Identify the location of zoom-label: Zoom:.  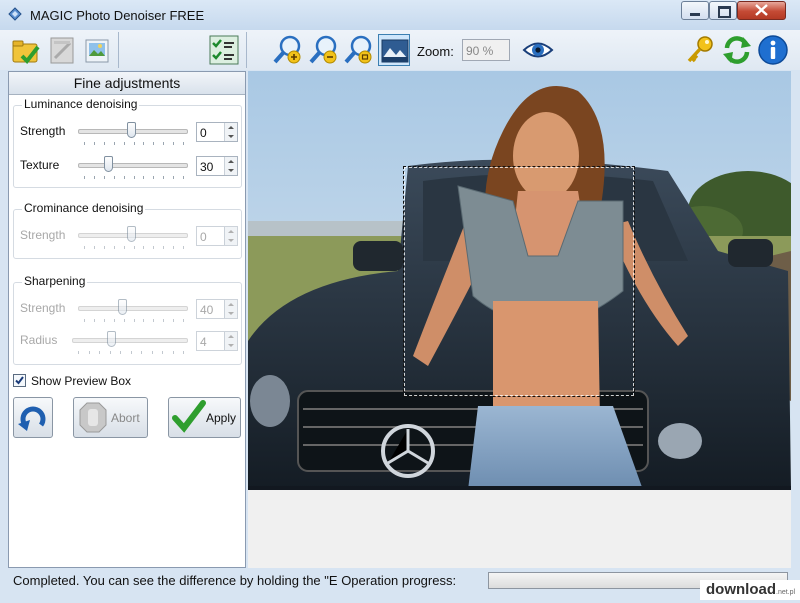
(435, 51).